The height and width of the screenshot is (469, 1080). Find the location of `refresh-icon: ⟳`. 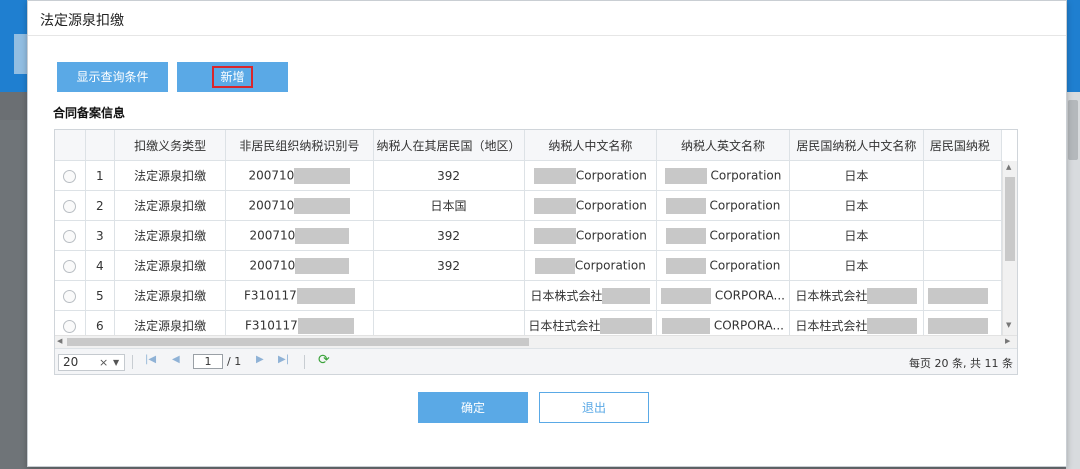

refresh-icon: ⟳ is located at coordinates (324, 360).